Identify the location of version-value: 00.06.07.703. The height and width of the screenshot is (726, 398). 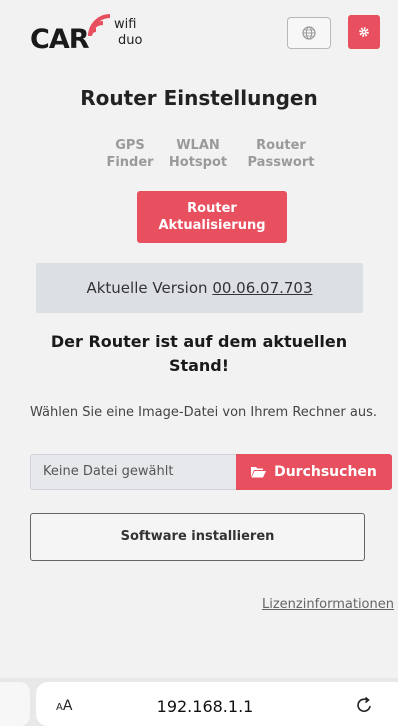
(262, 288).